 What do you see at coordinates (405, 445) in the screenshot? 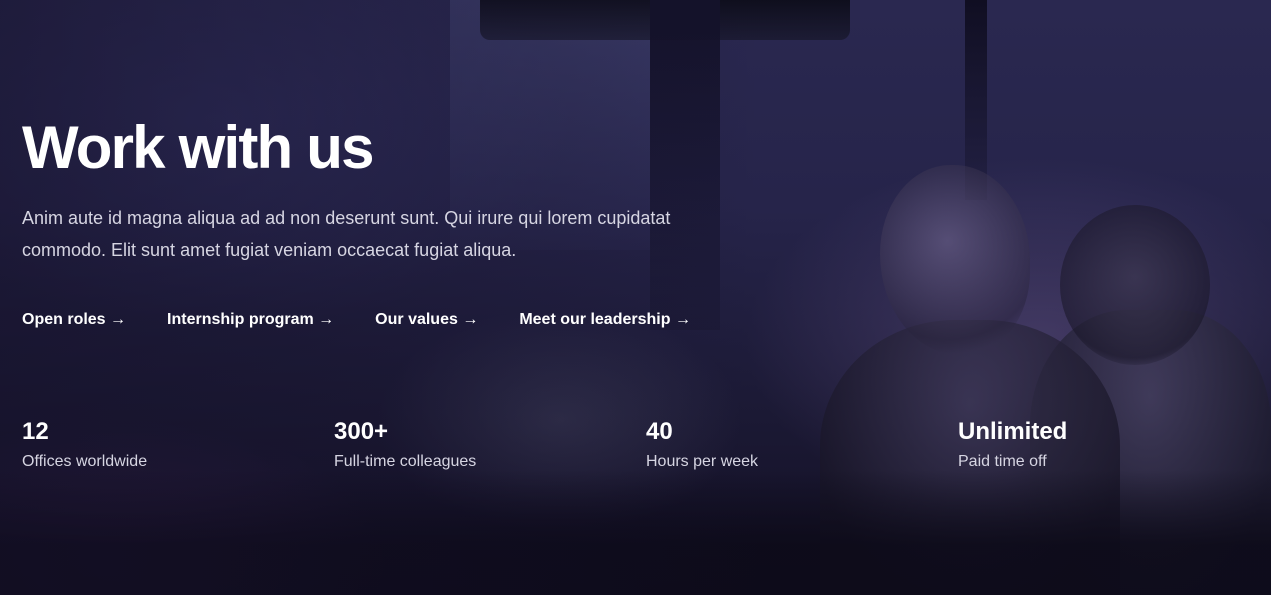
I see `stat-colleagues: 300+ Full-time colleagues` at bounding box center [405, 445].